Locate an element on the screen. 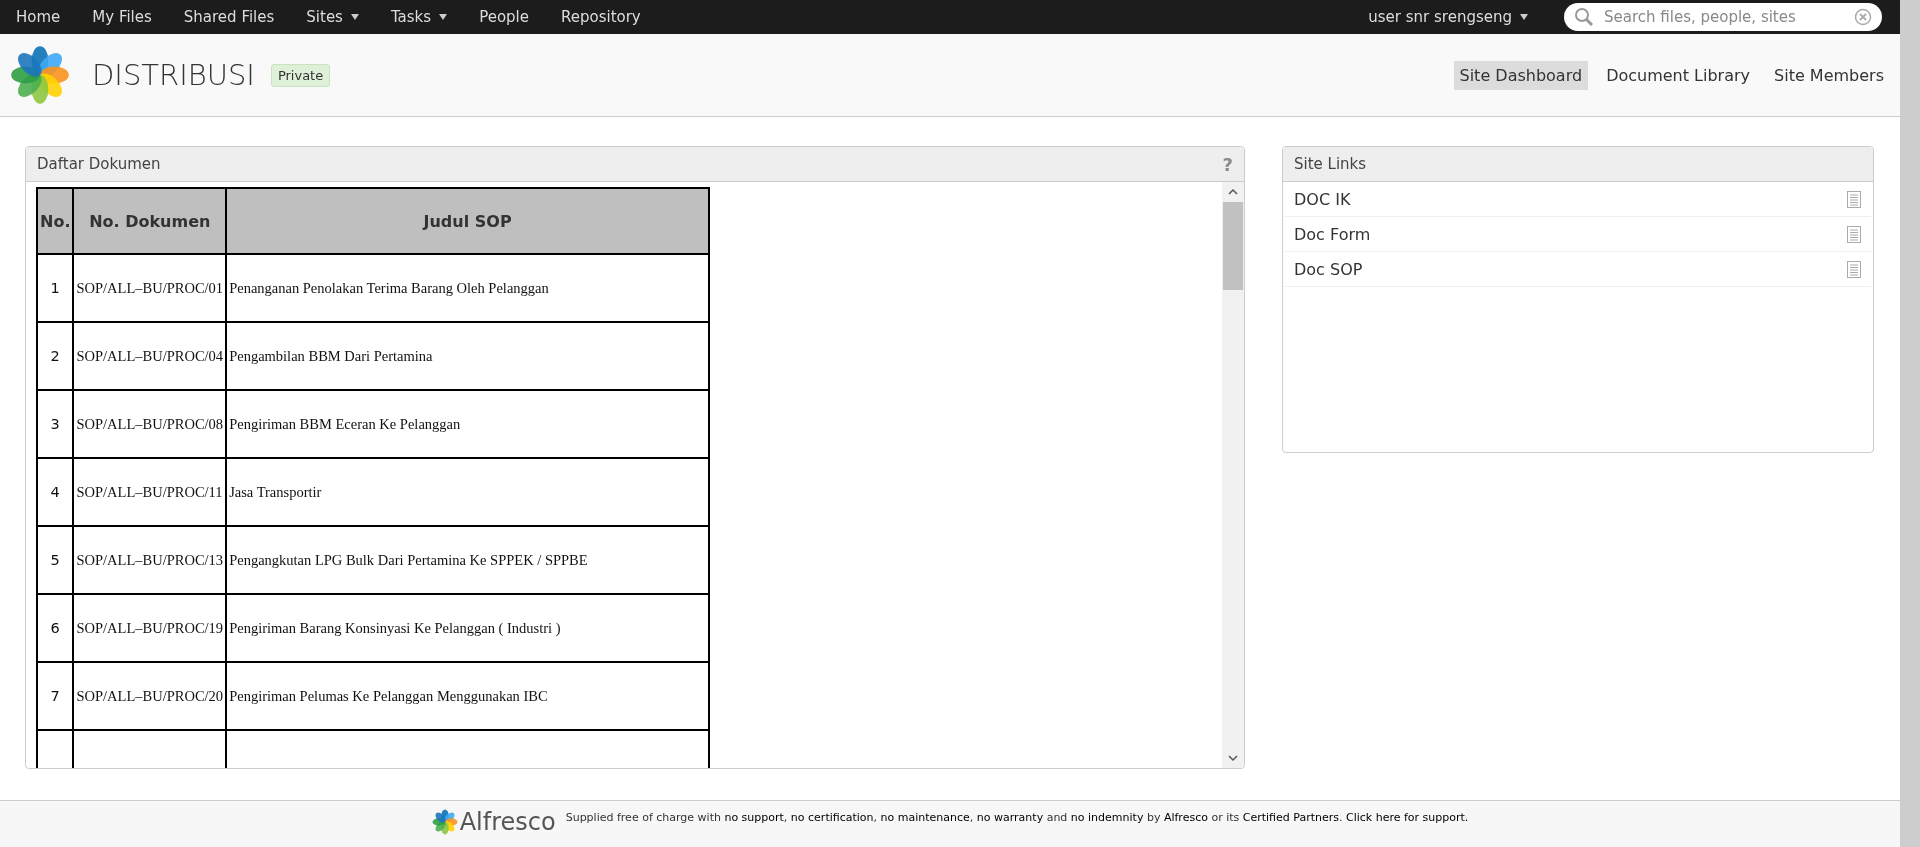  site-link: DOC IK is located at coordinates (1322, 199).